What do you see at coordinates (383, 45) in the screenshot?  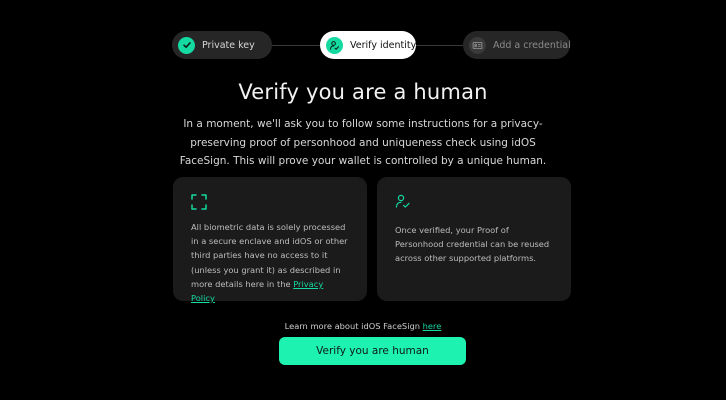 I see `step-label: Verify identity` at bounding box center [383, 45].